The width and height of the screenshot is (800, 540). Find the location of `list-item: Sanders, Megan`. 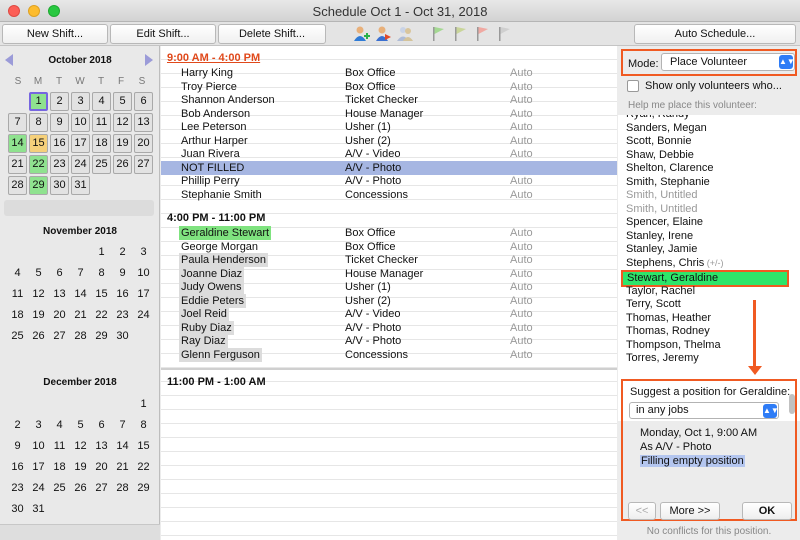

list-item: Sanders, Megan is located at coordinates (706, 128).